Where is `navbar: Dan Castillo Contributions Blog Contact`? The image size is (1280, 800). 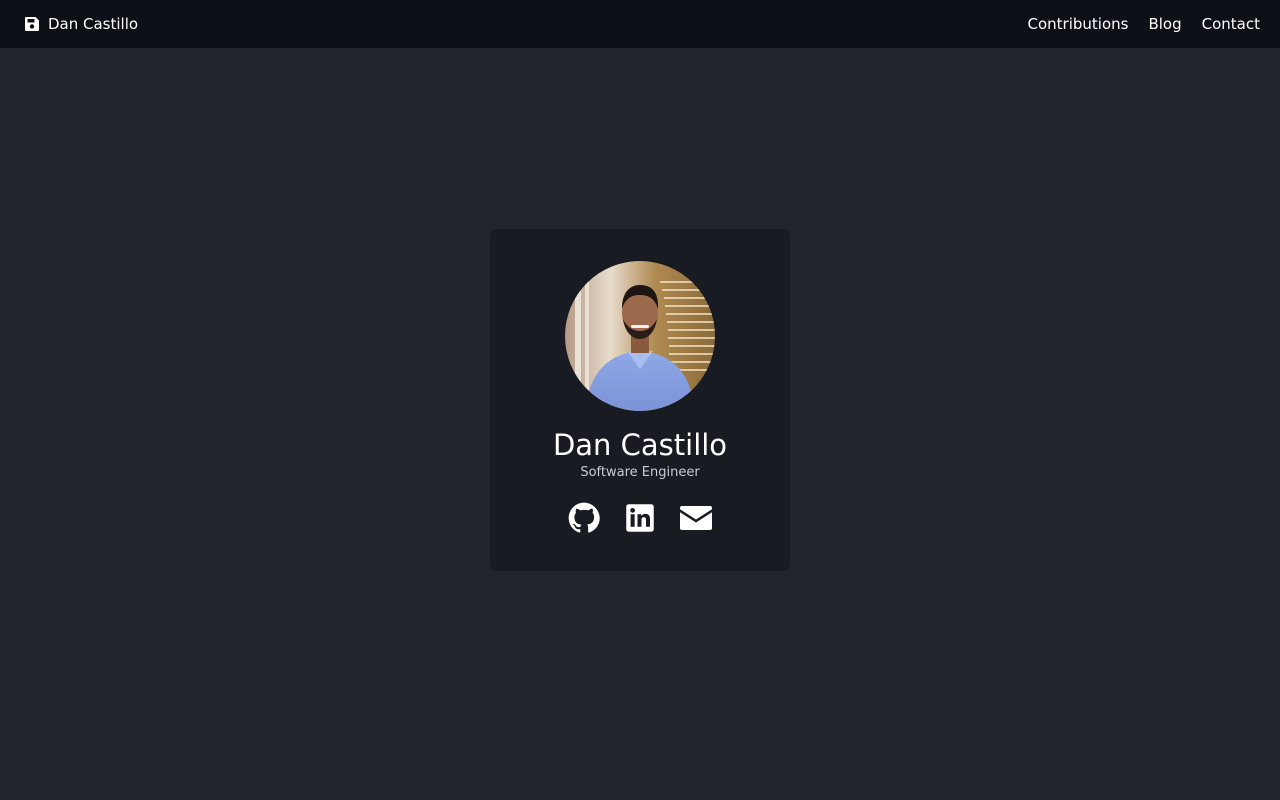
navbar: Dan Castillo Contributions Blog Contact is located at coordinates (640, 24).